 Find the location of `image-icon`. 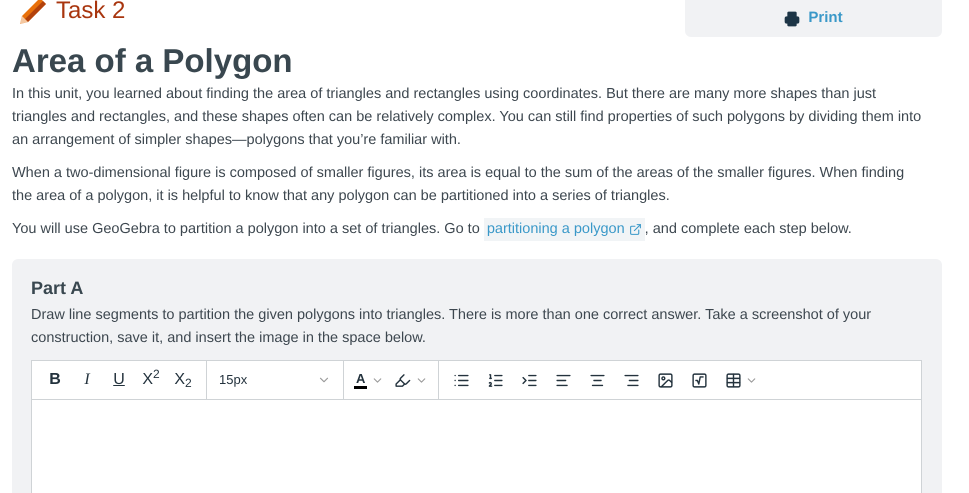

image-icon is located at coordinates (665, 380).